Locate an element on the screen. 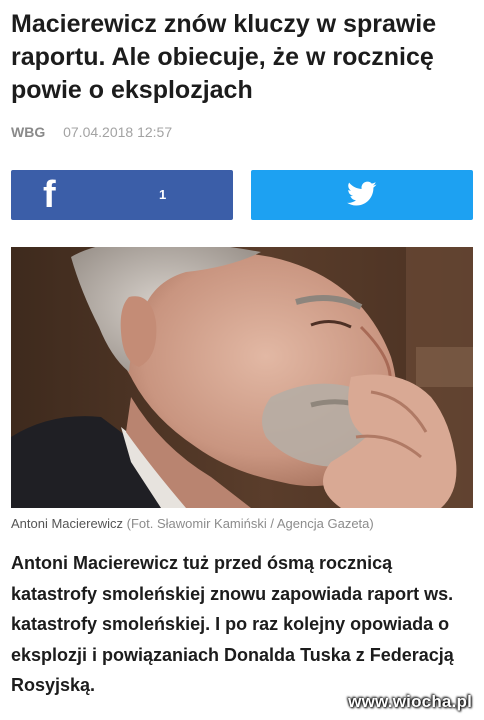  facebook-share-button: f 1 is located at coordinates (122, 195).